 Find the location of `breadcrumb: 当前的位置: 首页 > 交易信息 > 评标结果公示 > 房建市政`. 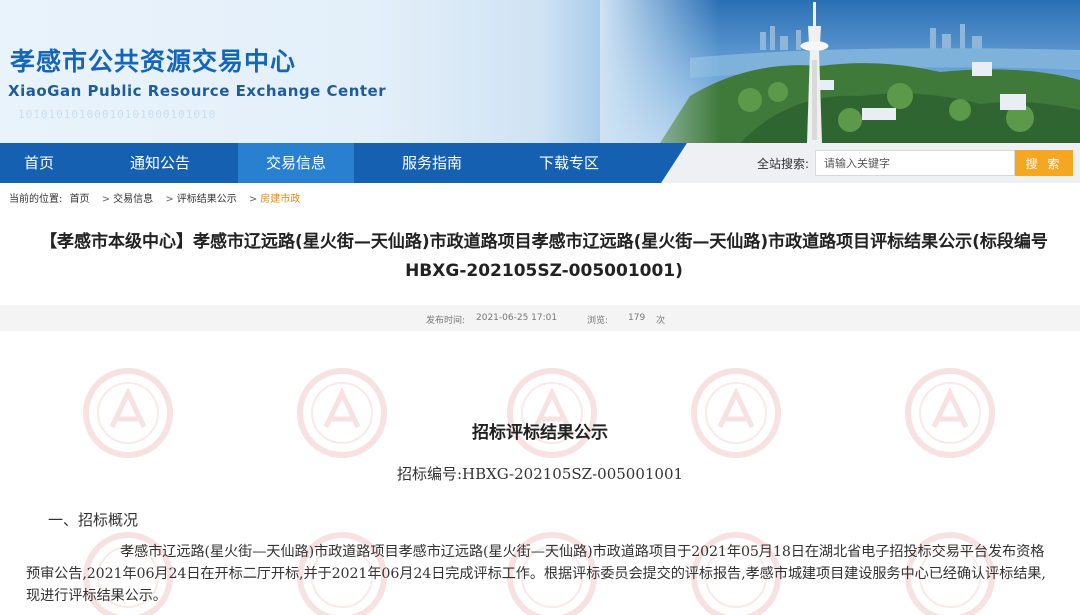

breadcrumb: 当前的位置: 首页 > 交易信息 > 评标结果公示 > 房建市政 is located at coordinates (156, 197).